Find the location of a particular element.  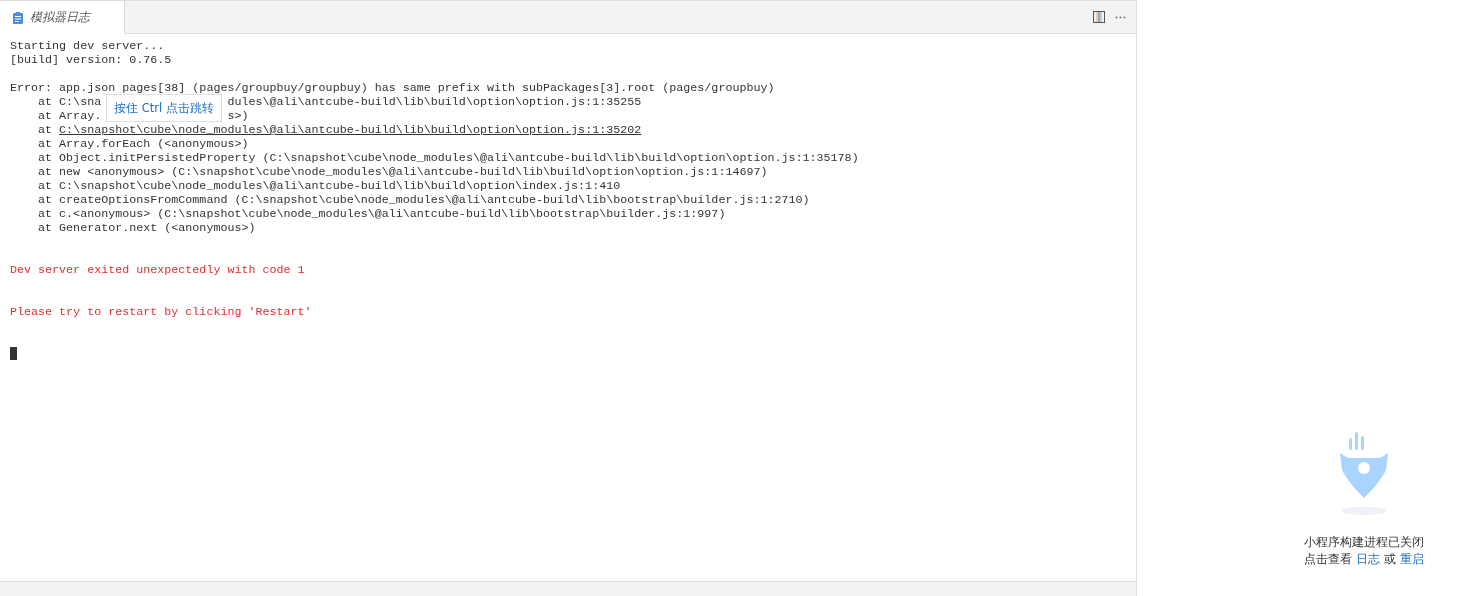

log-line: at Array.forEach (<anonymous>) is located at coordinates (143, 144).